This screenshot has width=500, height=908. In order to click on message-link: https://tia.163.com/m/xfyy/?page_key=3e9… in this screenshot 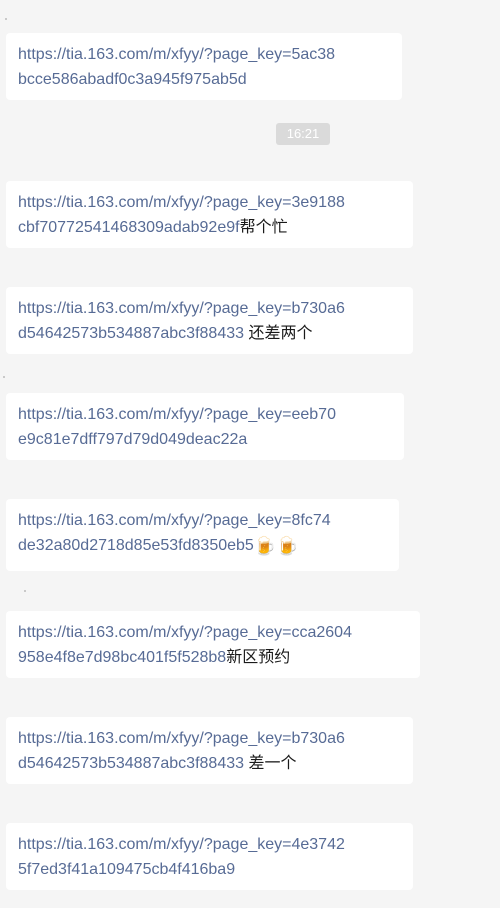, I will do `click(181, 202)`.